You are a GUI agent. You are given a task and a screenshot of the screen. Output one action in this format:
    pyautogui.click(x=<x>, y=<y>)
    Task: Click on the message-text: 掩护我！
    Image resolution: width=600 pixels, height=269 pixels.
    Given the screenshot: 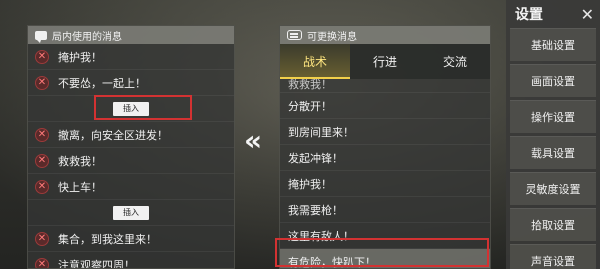 What is the action you would take?
    pyautogui.click(x=80, y=57)
    